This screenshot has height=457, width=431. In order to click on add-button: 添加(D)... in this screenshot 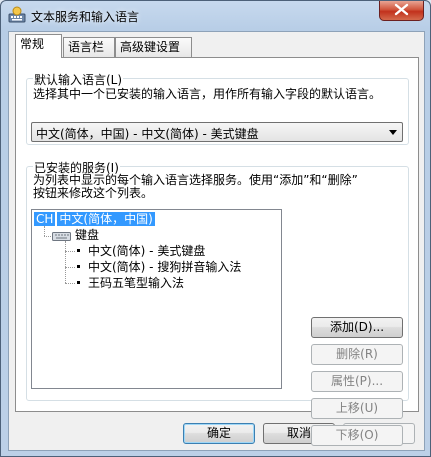, I will do `click(357, 327)`.